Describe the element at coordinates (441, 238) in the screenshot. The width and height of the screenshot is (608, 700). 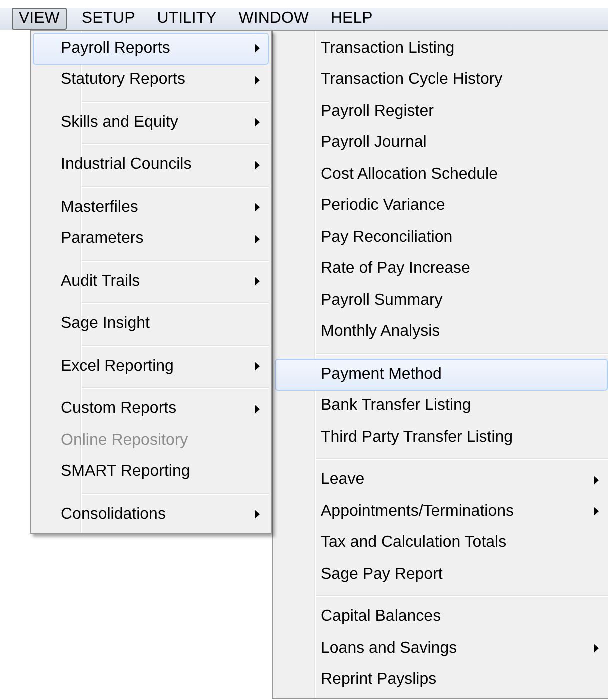
I see `menu-item: Pay Reconciliation` at that location.